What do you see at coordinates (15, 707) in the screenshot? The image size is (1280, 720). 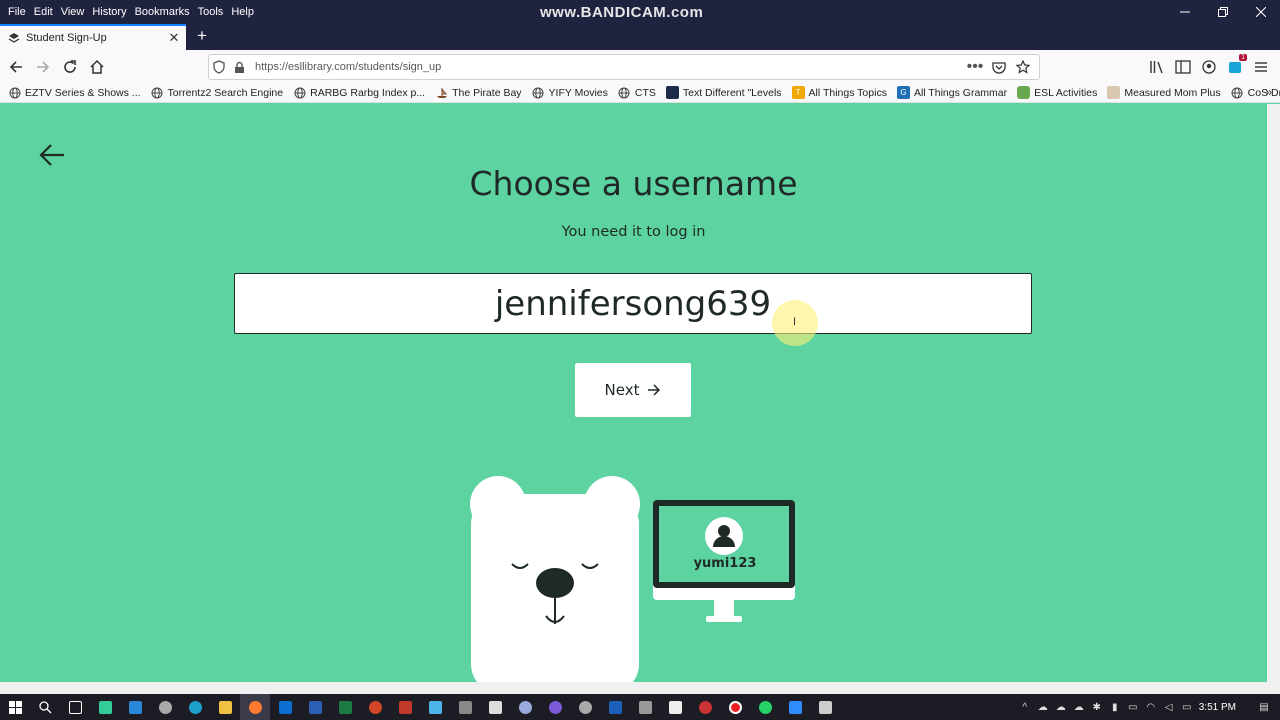 I see `windows-start-icon` at bounding box center [15, 707].